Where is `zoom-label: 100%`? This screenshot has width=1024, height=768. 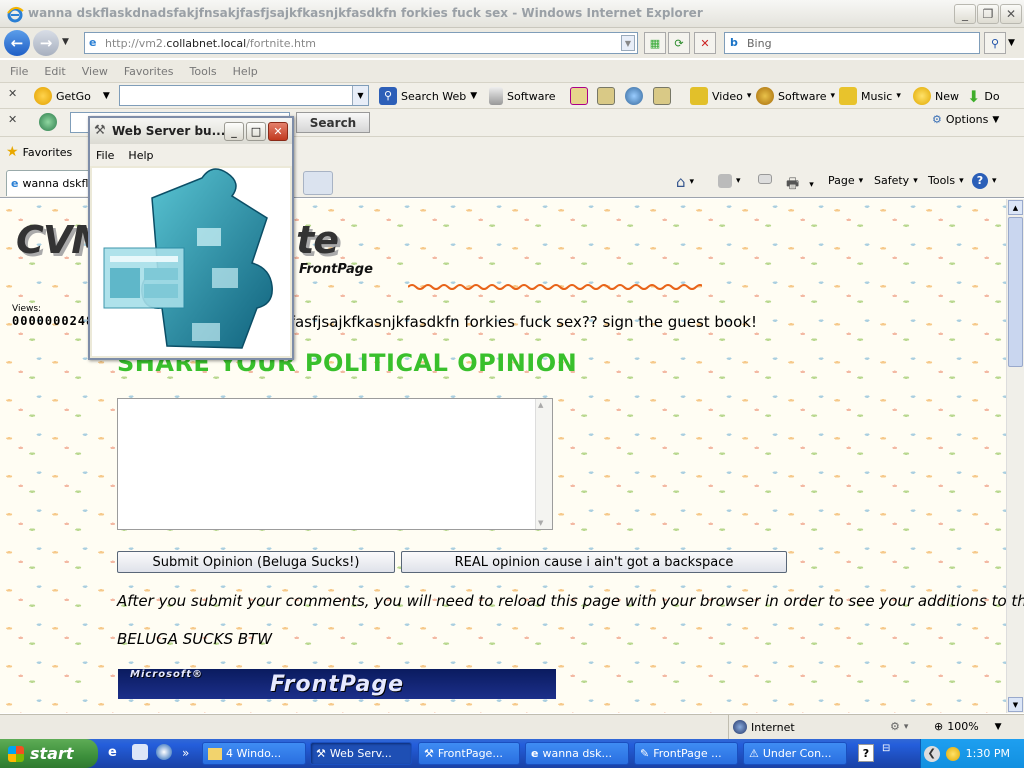
zoom-label: 100% is located at coordinates (963, 726).